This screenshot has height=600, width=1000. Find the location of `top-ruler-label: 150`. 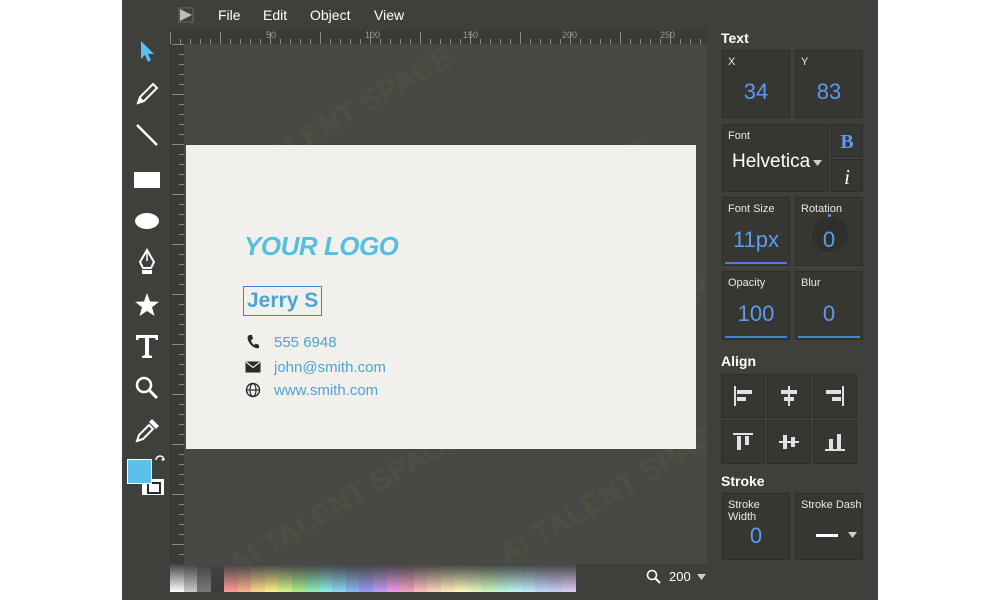

top-ruler-label: 150 is located at coordinates (471, 35).